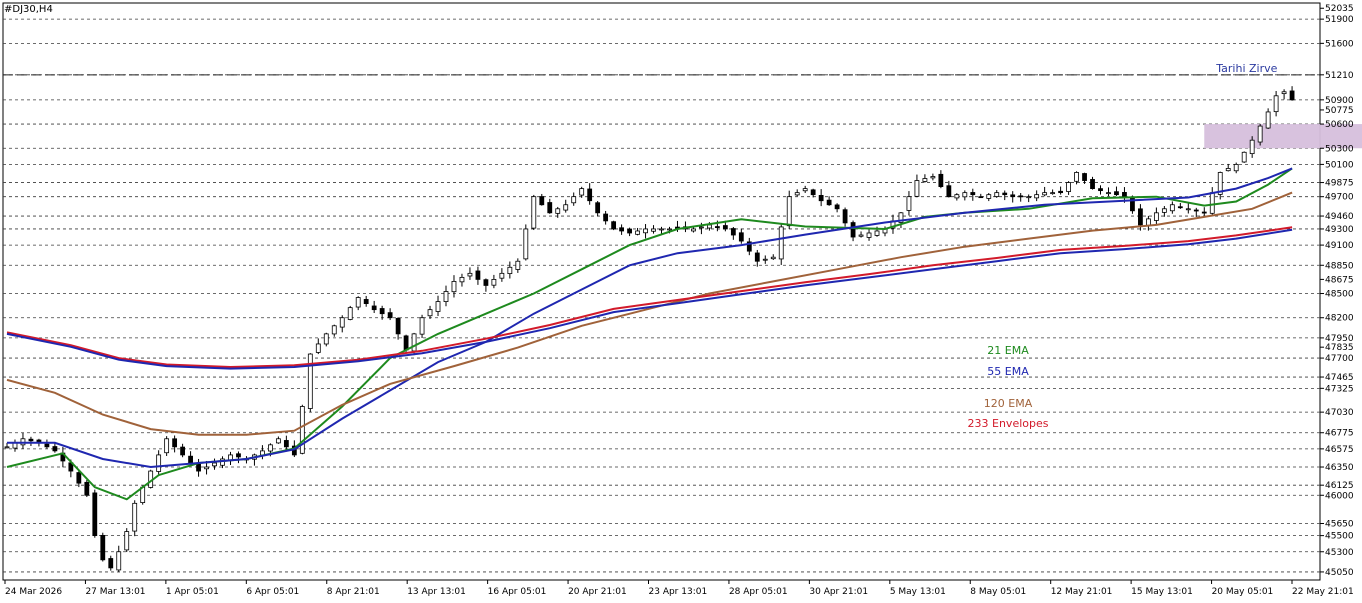 The height and width of the screenshot is (603, 1362). I want to click on x-tick-label: 16 Apr 05:01, so click(517, 592).